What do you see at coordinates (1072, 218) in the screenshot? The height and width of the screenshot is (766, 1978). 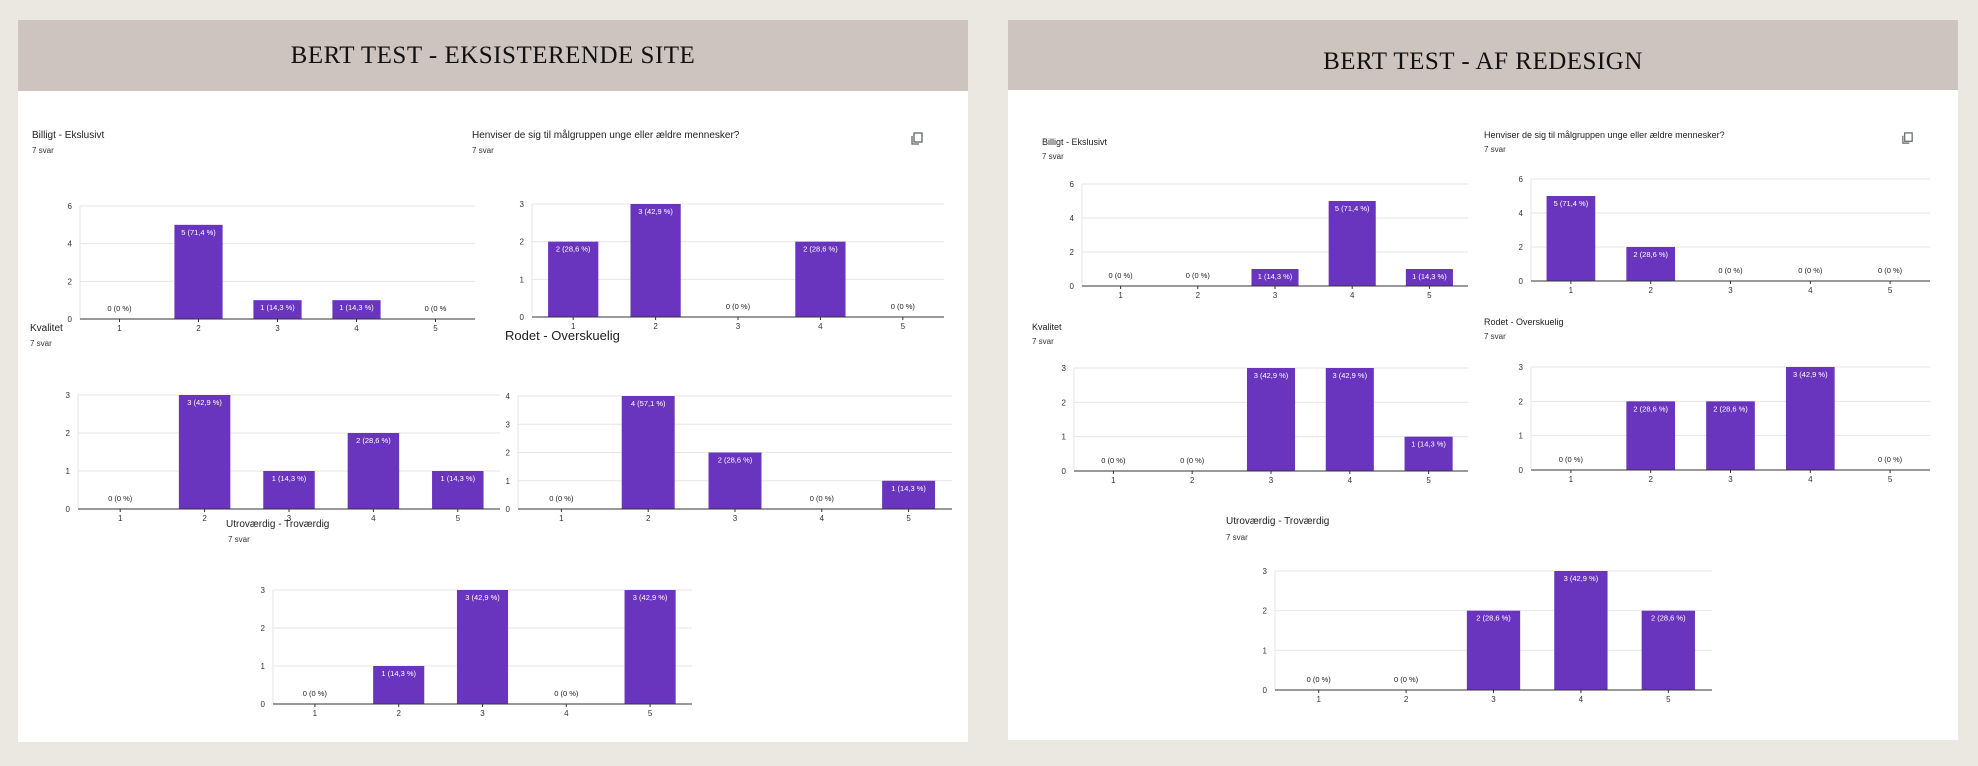 I see `y-tick-label: 4` at bounding box center [1072, 218].